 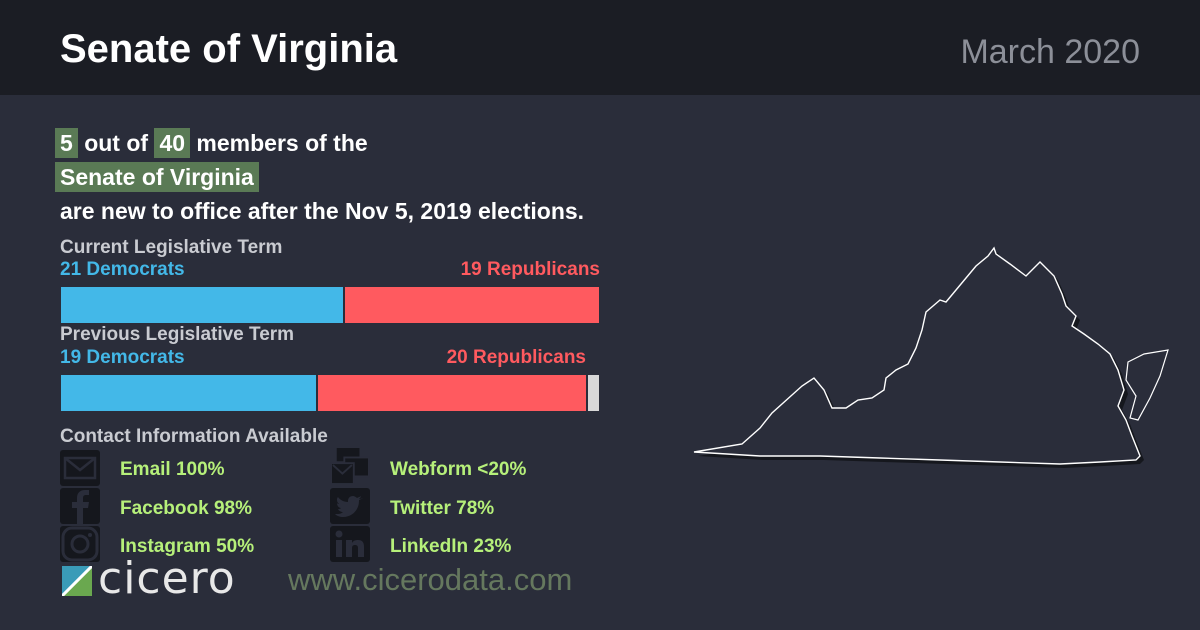 I want to click on current-dem-segment, so click(x=202, y=305).